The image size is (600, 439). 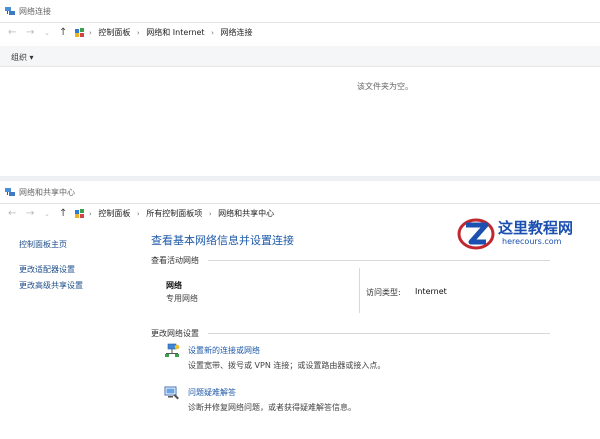 What do you see at coordinates (175, 32) in the screenshot?
I see `breadcrumb-item: 网络和 Internet` at bounding box center [175, 32].